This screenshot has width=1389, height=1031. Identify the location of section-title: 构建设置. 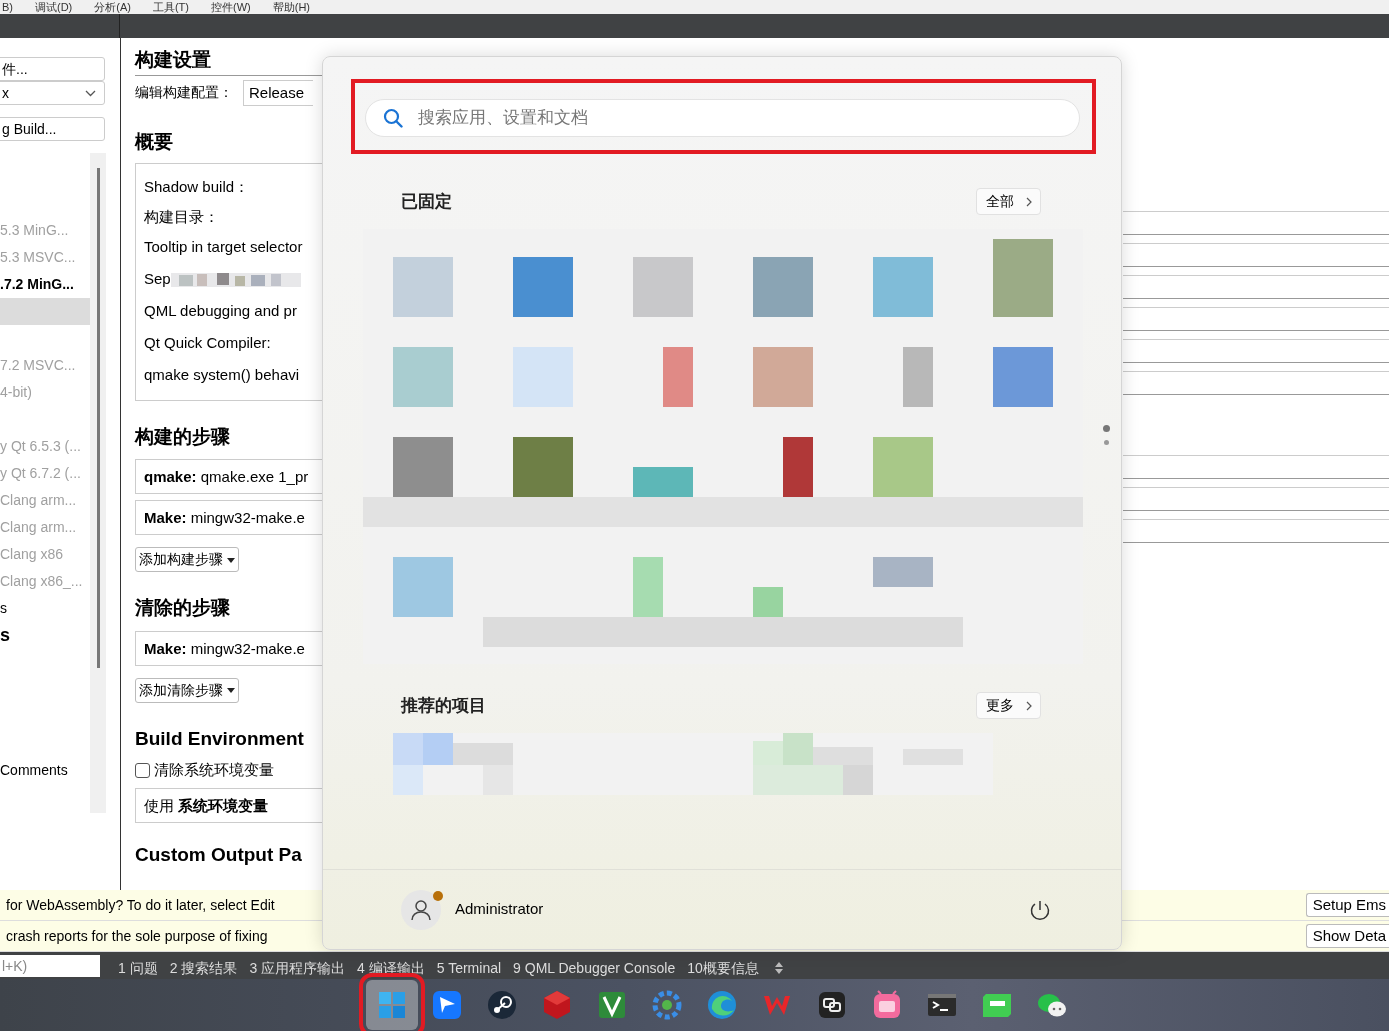
(173, 60).